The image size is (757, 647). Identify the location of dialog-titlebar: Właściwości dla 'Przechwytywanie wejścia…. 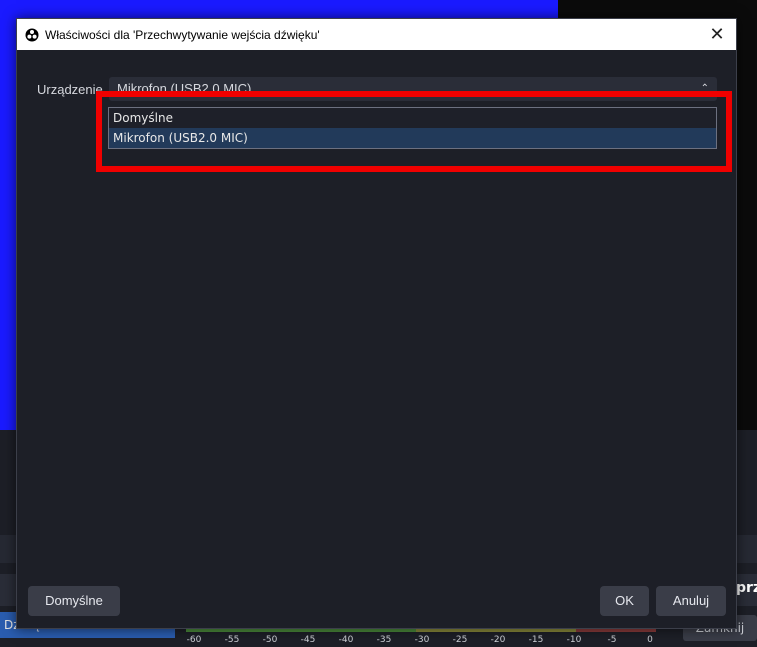
(376, 34).